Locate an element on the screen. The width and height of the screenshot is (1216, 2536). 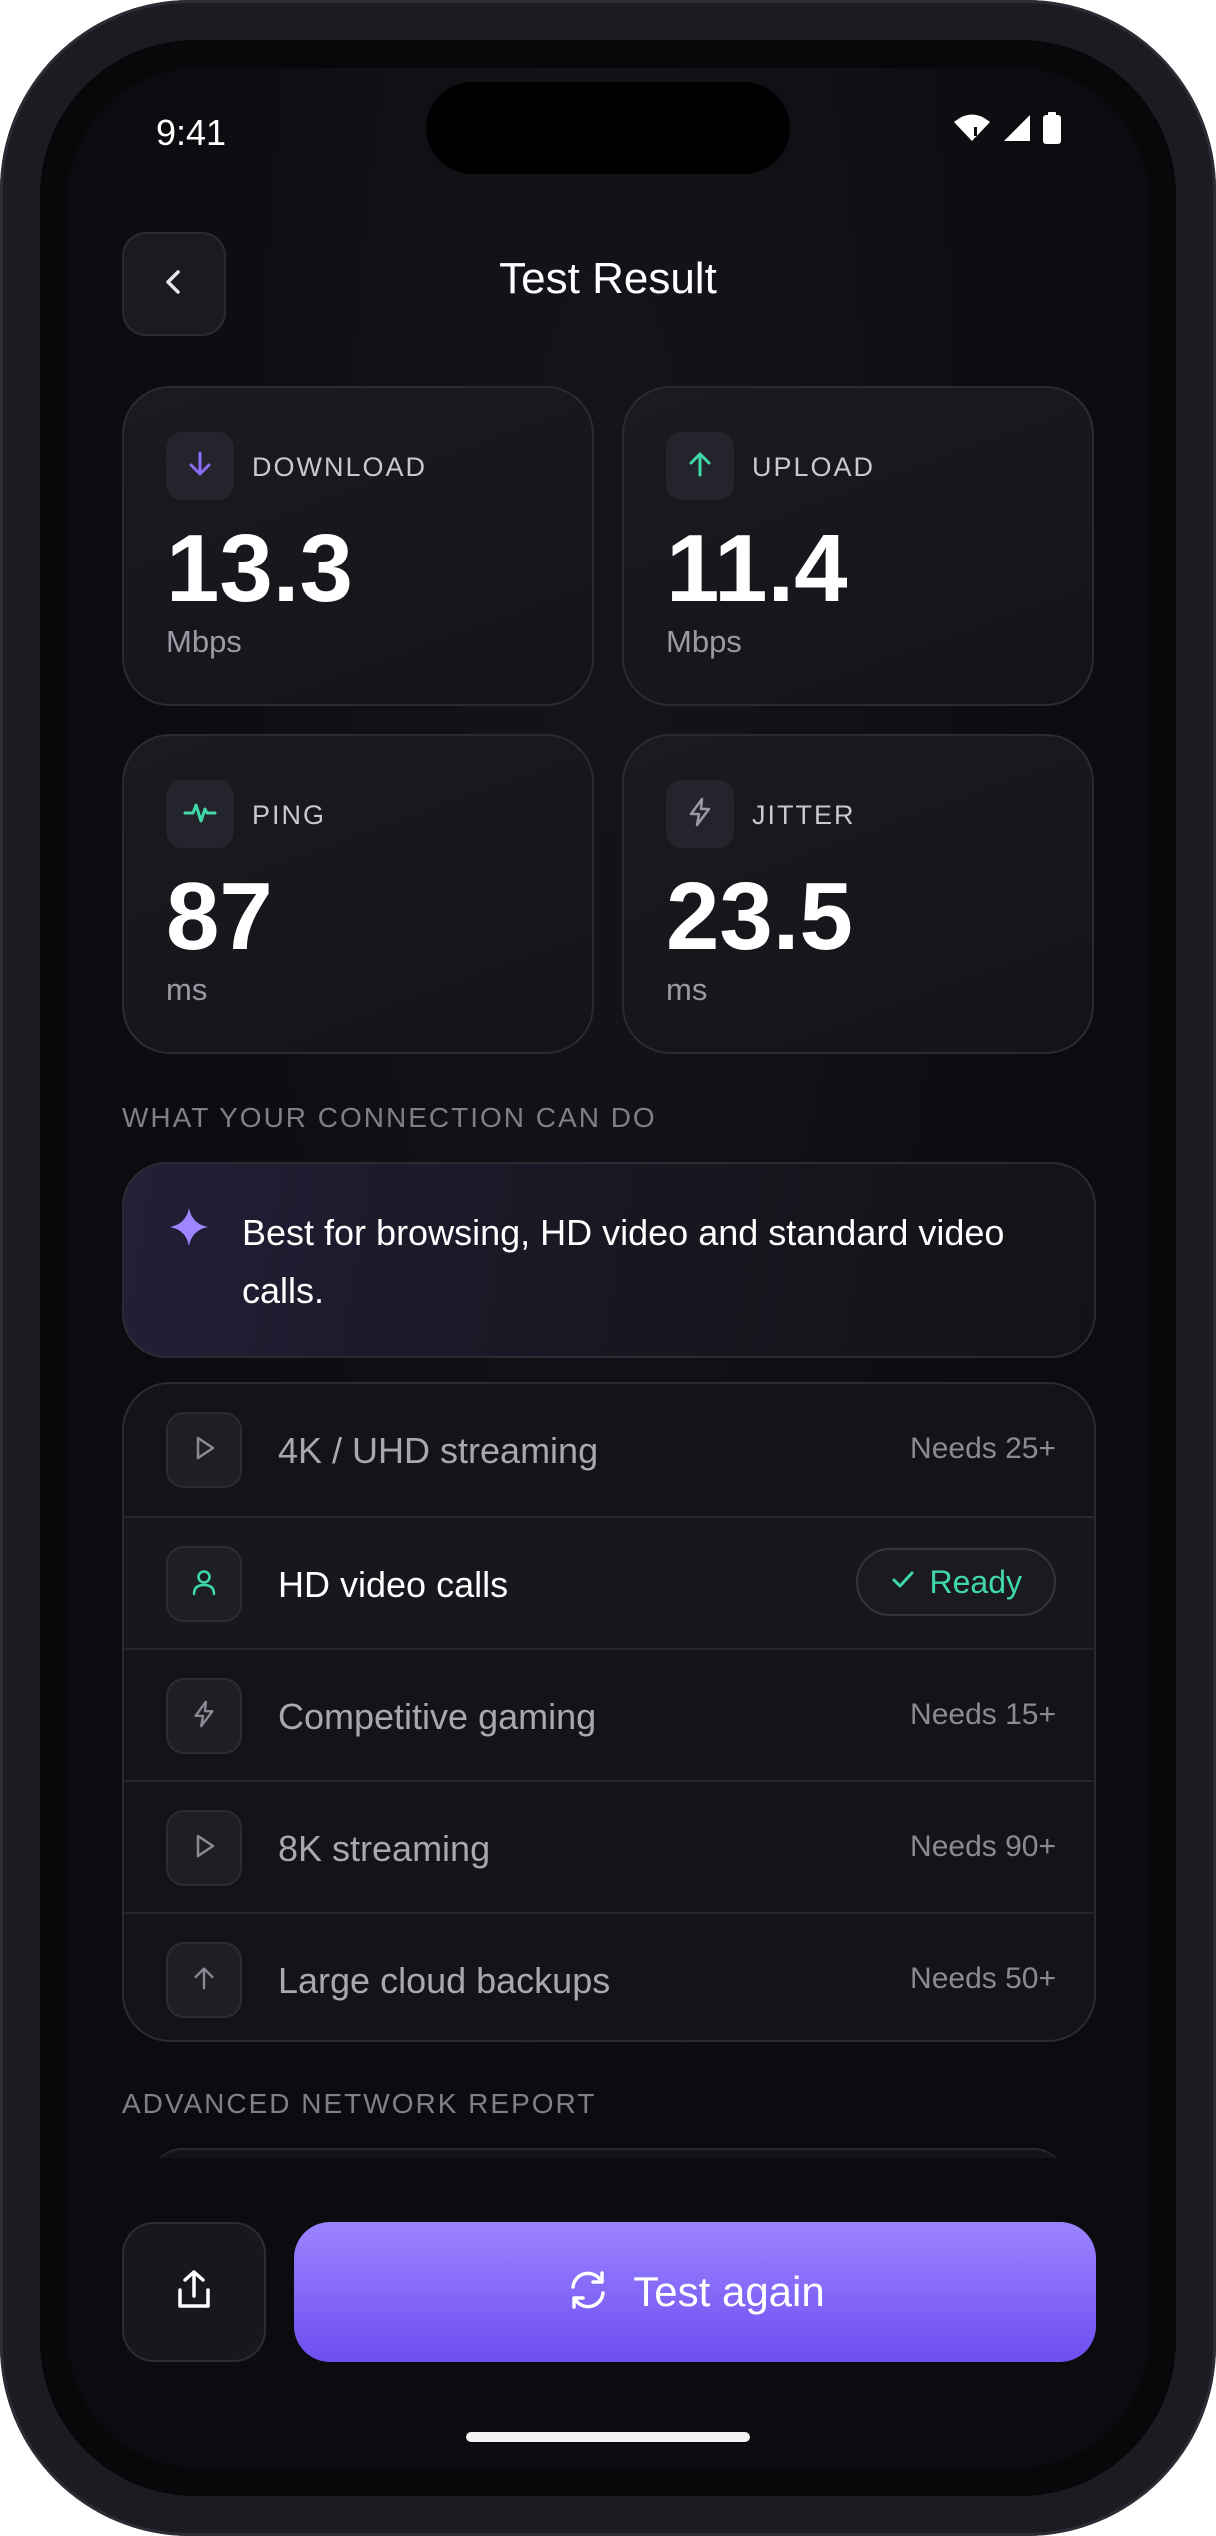
arrow-down-icon is located at coordinates (200, 466).